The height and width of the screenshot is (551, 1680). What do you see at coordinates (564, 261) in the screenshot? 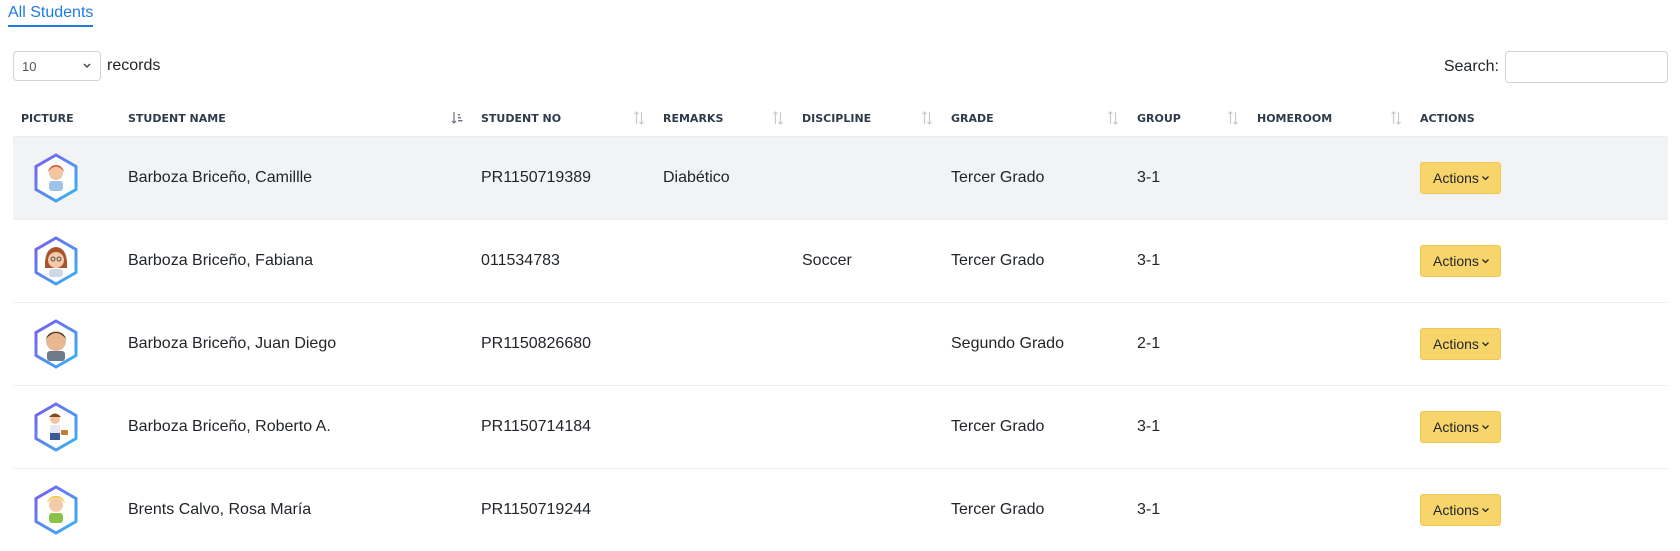
I see `student-no-cell: 011534783` at bounding box center [564, 261].